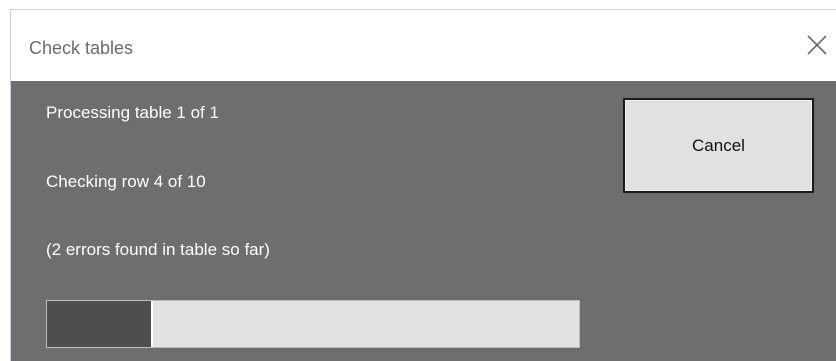  I want to click on progress-bar, so click(313, 324).